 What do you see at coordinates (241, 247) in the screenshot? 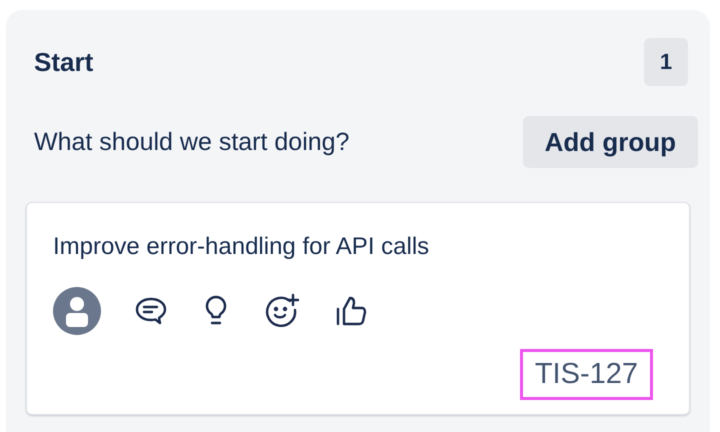
I see `card-text: Improve error-handling for API calls` at bounding box center [241, 247].